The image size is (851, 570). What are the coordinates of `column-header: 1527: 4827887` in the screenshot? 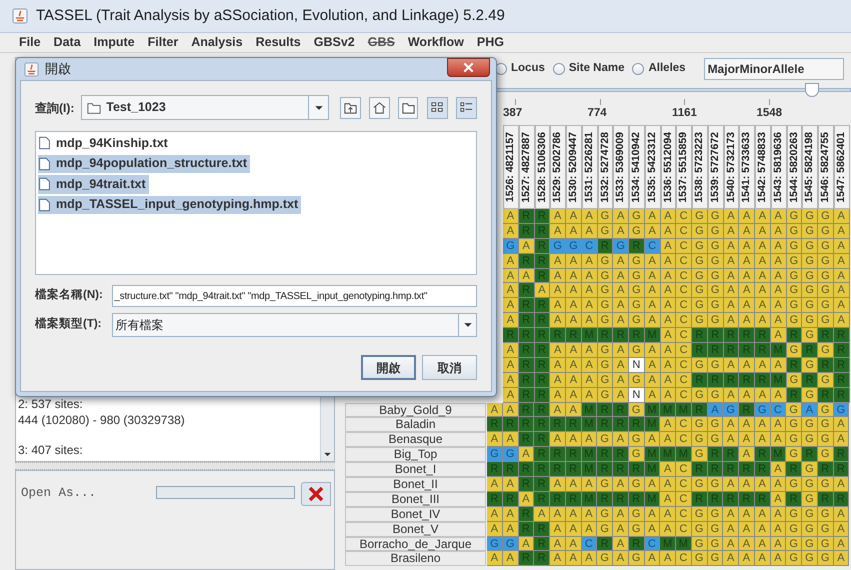 It's located at (526, 167).